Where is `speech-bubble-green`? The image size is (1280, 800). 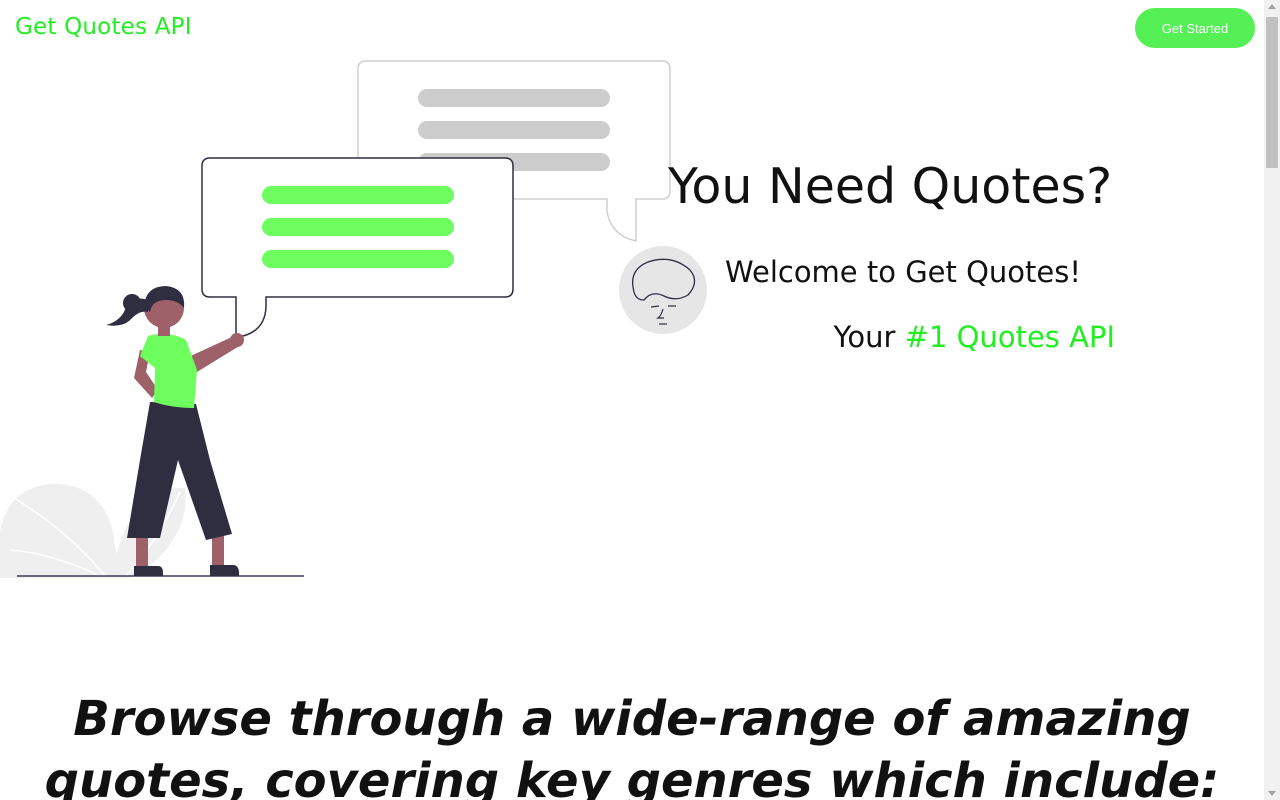 speech-bubble-green is located at coordinates (357, 247).